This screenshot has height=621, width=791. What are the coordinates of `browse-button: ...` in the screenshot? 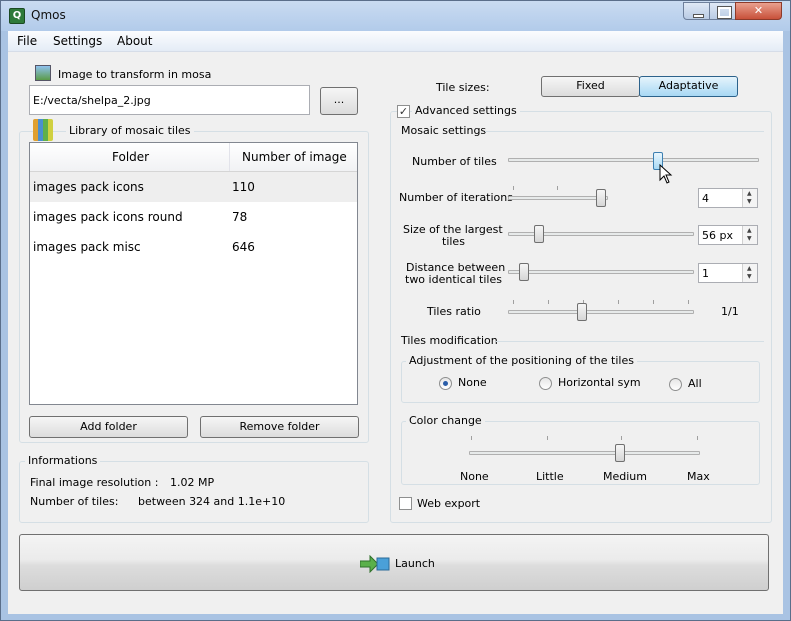 It's located at (339, 101).